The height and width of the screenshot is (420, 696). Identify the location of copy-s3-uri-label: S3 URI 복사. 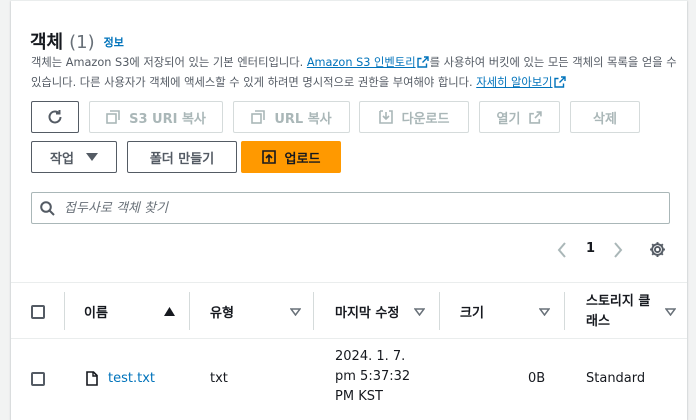
(167, 119).